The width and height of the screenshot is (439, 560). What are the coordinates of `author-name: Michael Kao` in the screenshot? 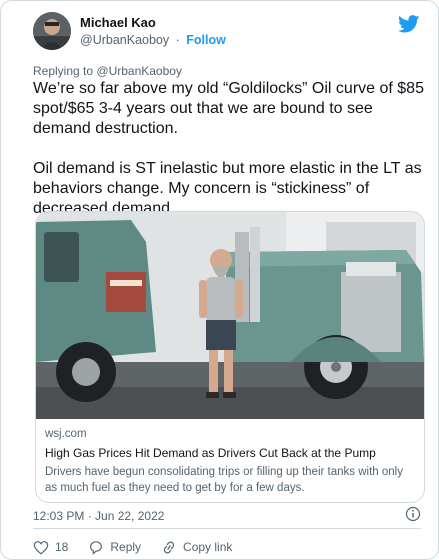 It's located at (118, 22).